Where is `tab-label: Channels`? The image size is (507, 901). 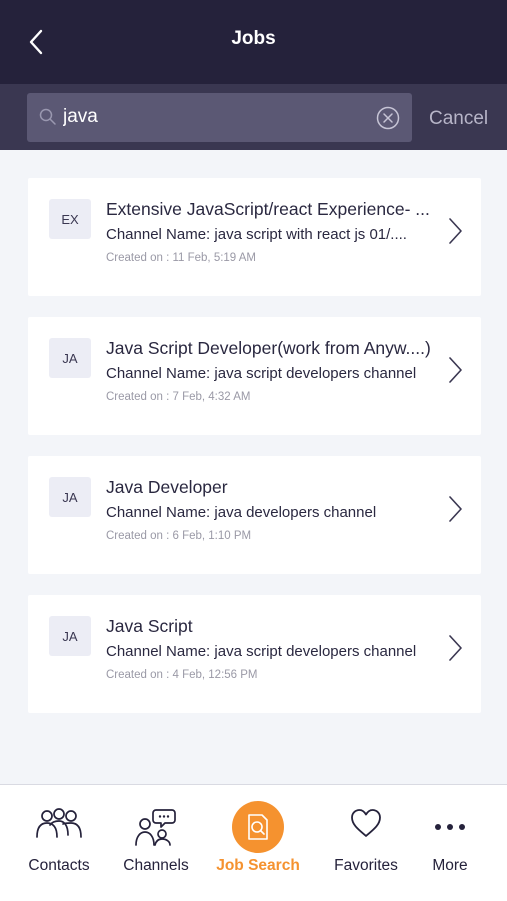 tab-label: Channels is located at coordinates (156, 865).